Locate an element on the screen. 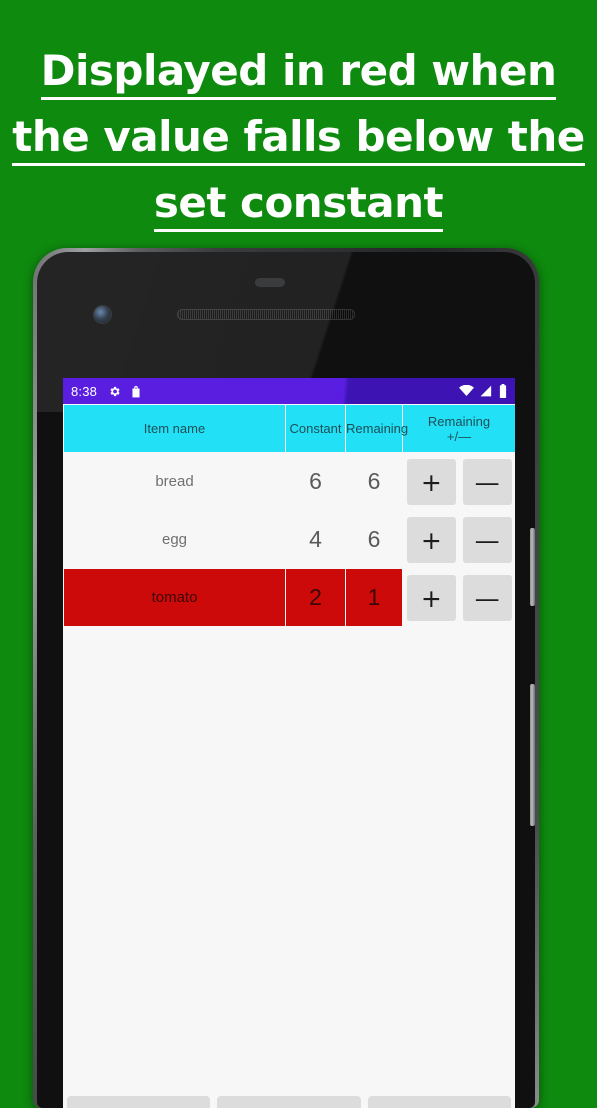 The height and width of the screenshot is (1108, 597). headline-line-1: Displayed in red when is located at coordinates (298, 71).